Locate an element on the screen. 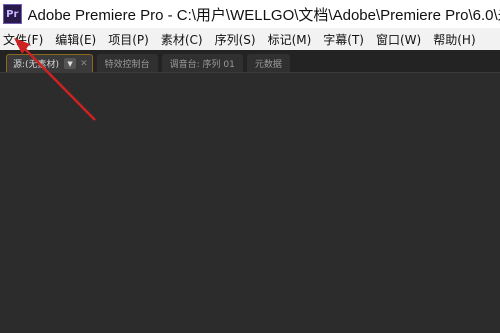 The height and width of the screenshot is (333, 500). tab-source: 源:(无素材) ▼ ✕ is located at coordinates (49, 63).